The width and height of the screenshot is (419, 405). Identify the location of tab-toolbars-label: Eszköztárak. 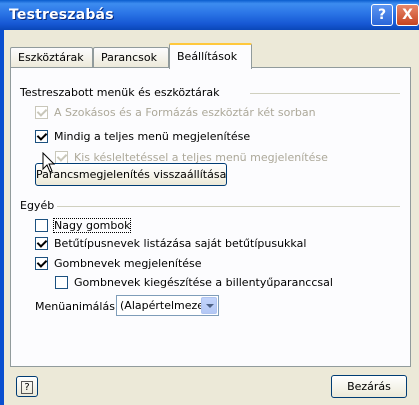
(51, 57).